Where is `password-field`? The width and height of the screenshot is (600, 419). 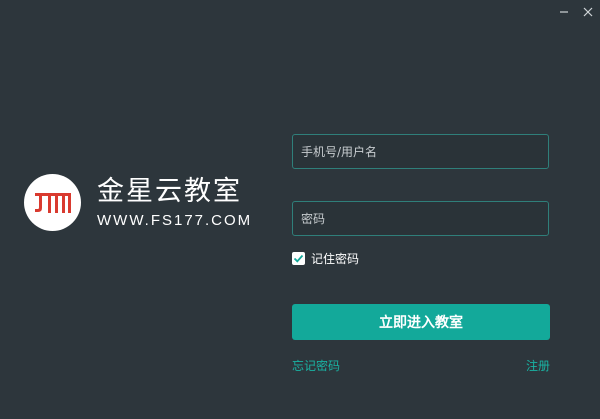
password-field is located at coordinates (420, 218).